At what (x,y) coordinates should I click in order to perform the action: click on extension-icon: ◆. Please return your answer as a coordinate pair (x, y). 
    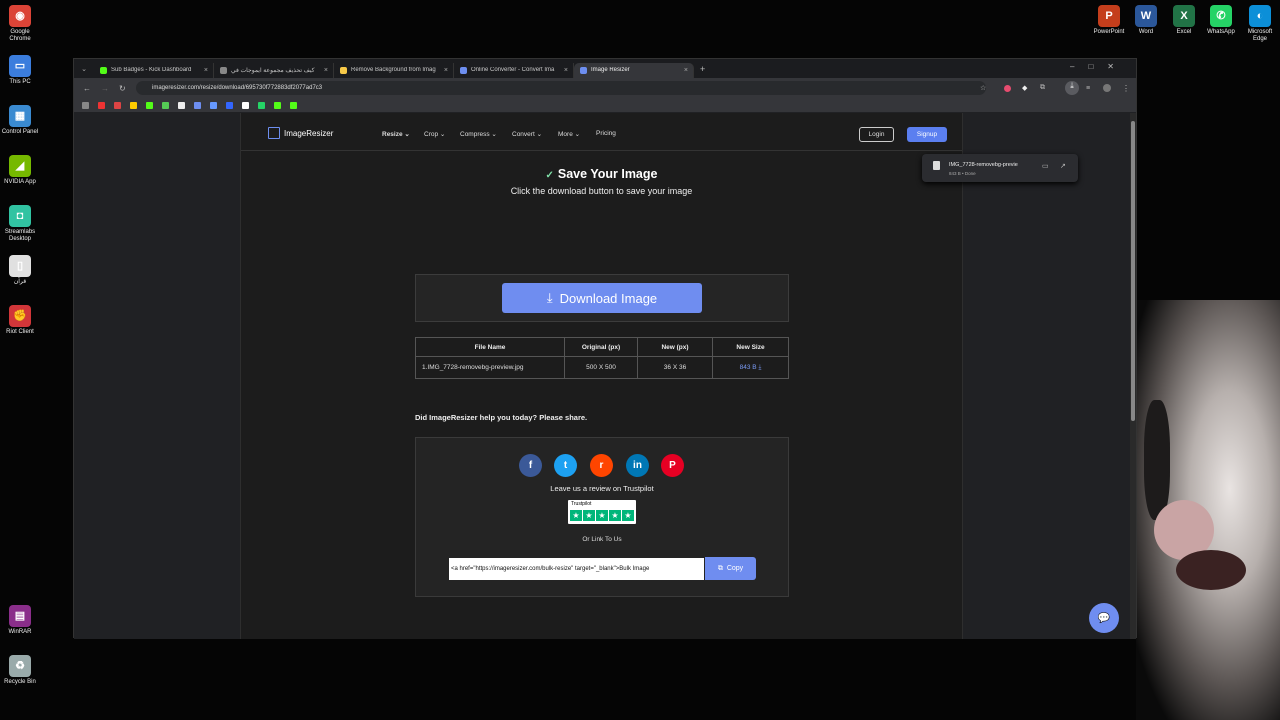
    Looking at the image, I should click on (1024, 88).